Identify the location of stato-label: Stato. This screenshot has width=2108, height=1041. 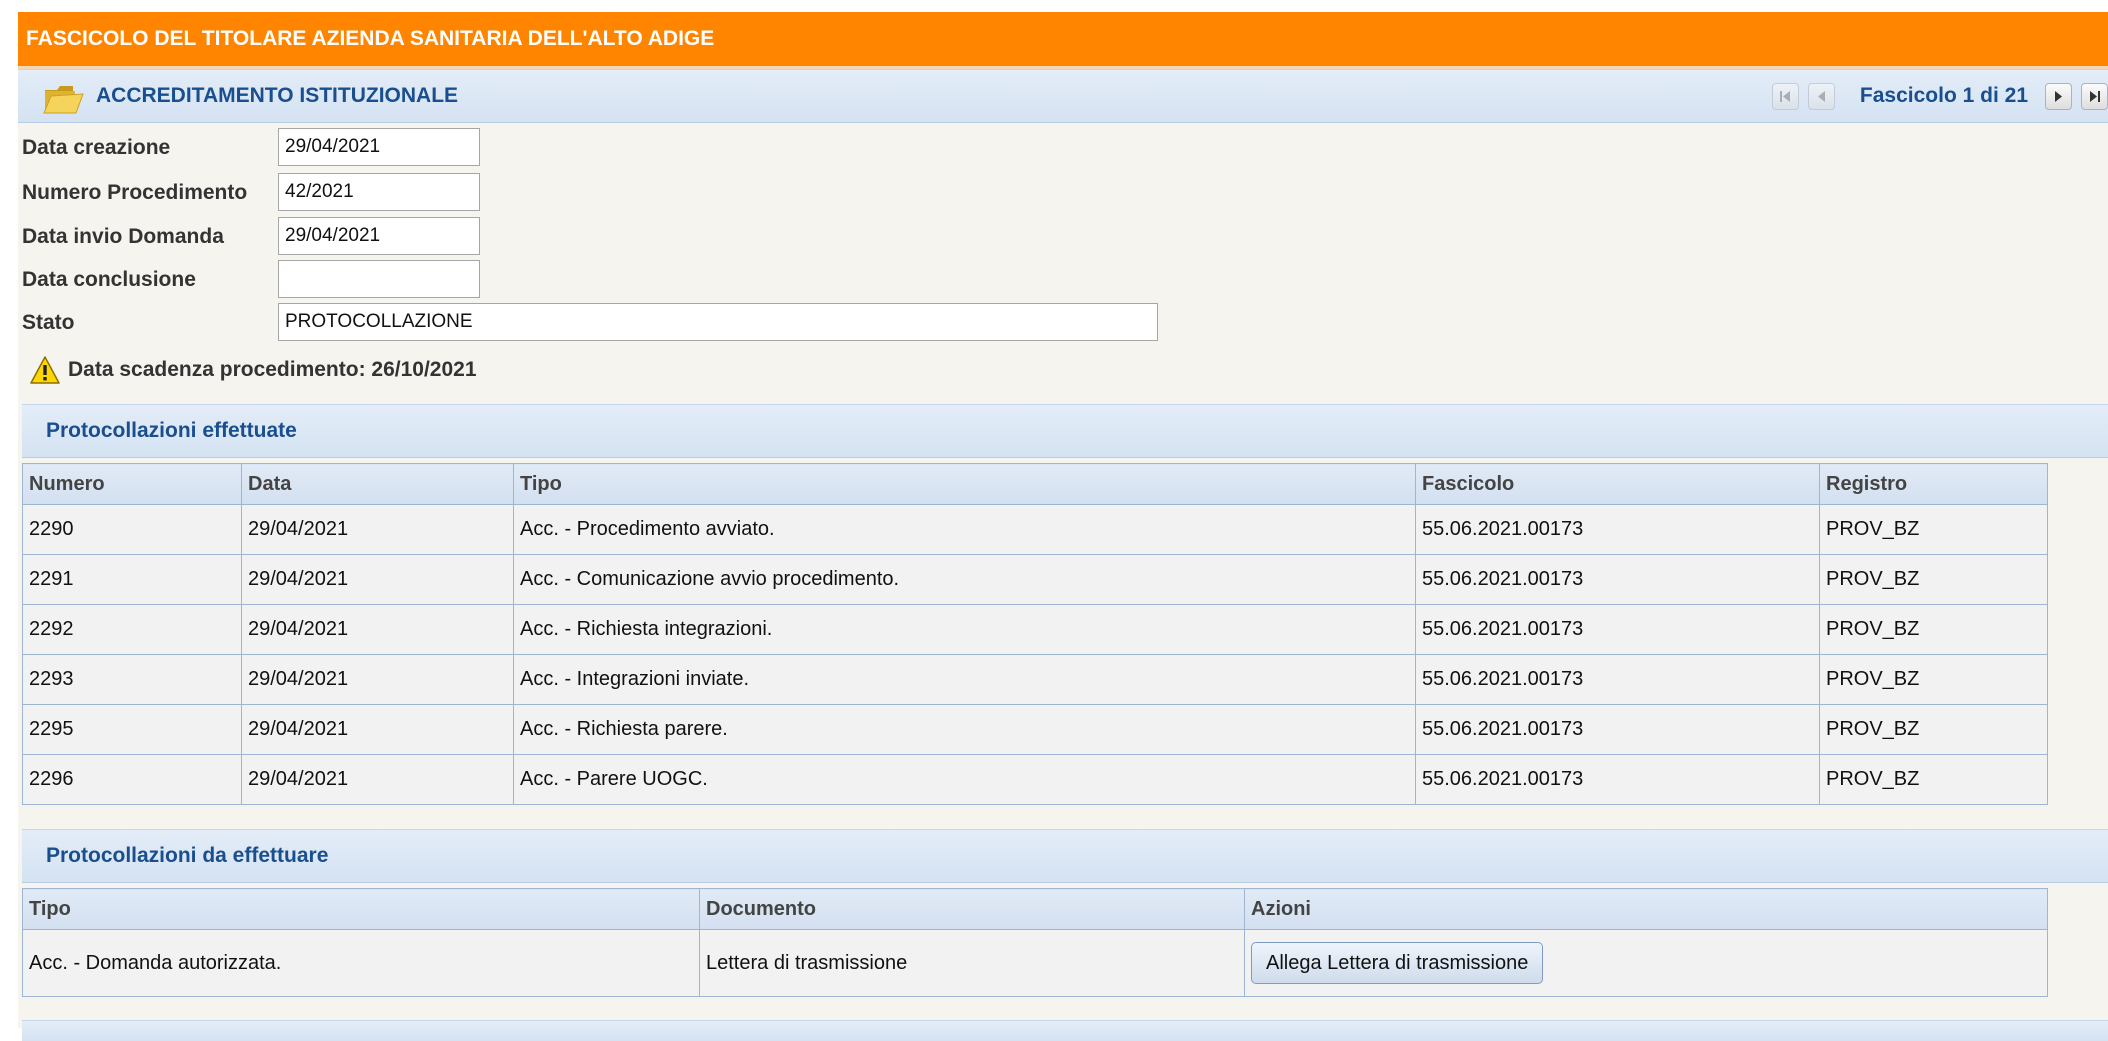
(48, 322).